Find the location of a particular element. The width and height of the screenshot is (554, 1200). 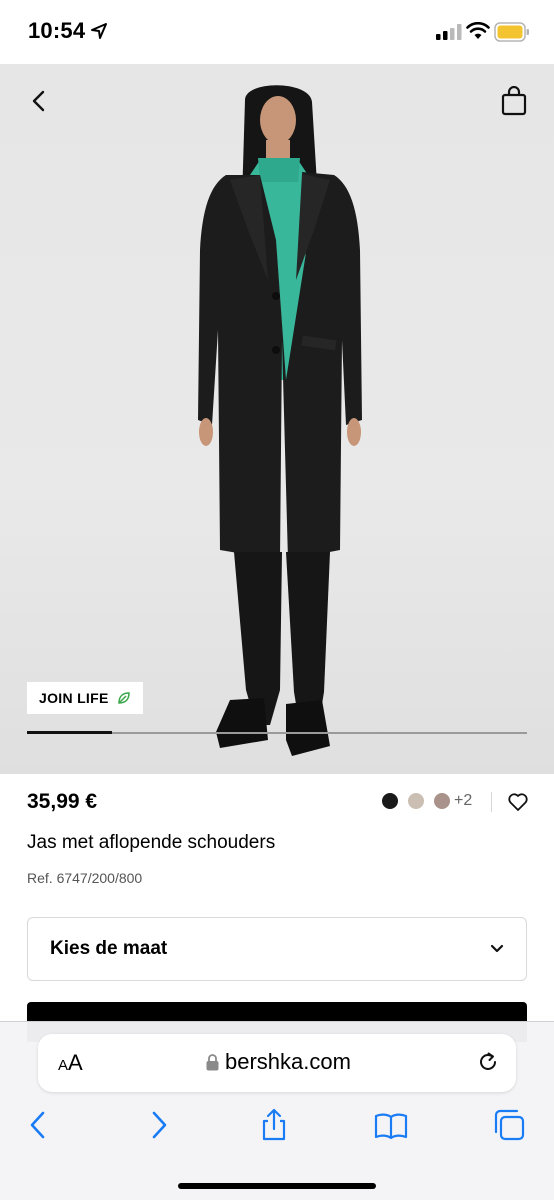

image-progress-bar is located at coordinates (277, 732).